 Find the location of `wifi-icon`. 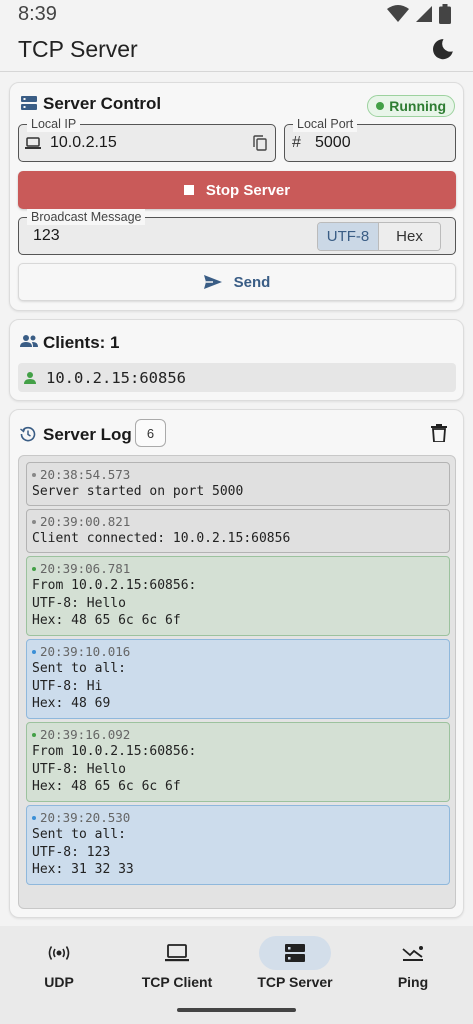

wifi-icon is located at coordinates (398, 13).